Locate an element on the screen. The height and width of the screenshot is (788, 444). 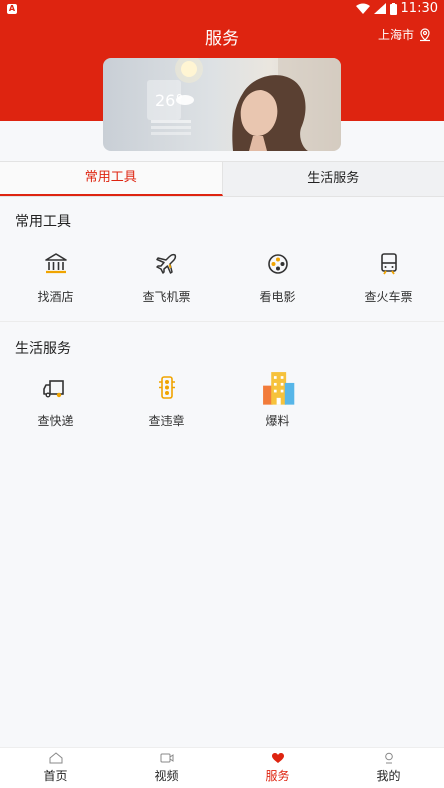
life-services-grid: 查快递 查违章 爆料 is located at coordinates (222, 400).